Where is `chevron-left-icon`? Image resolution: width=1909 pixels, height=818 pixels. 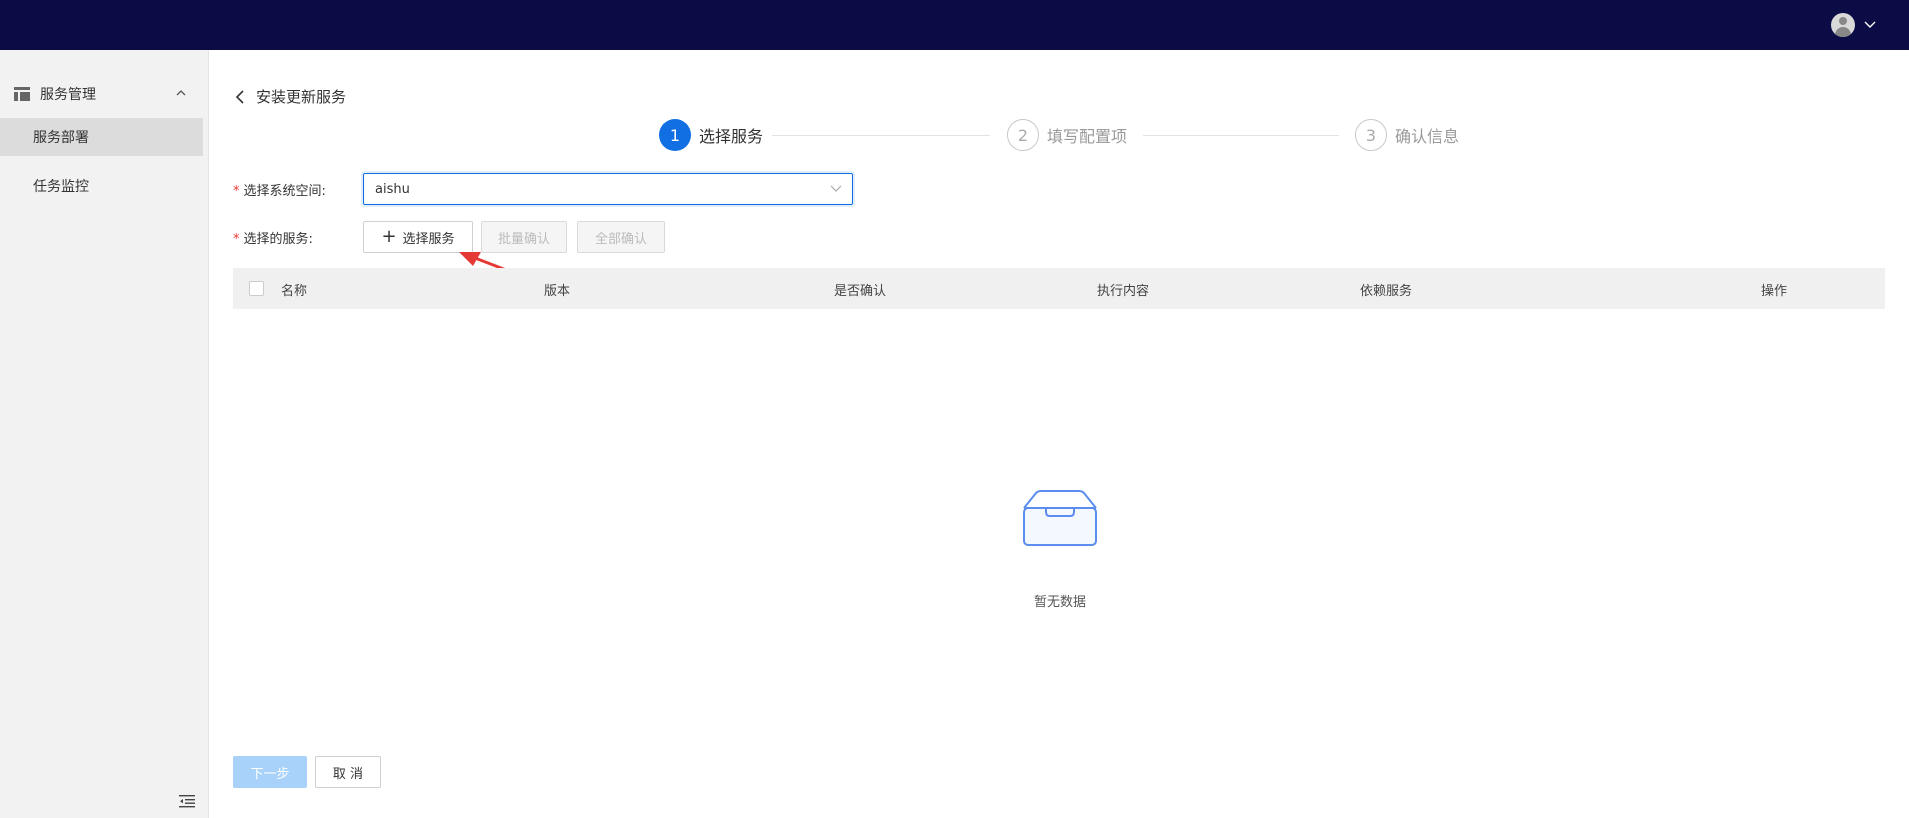
chevron-left-icon is located at coordinates (240, 96).